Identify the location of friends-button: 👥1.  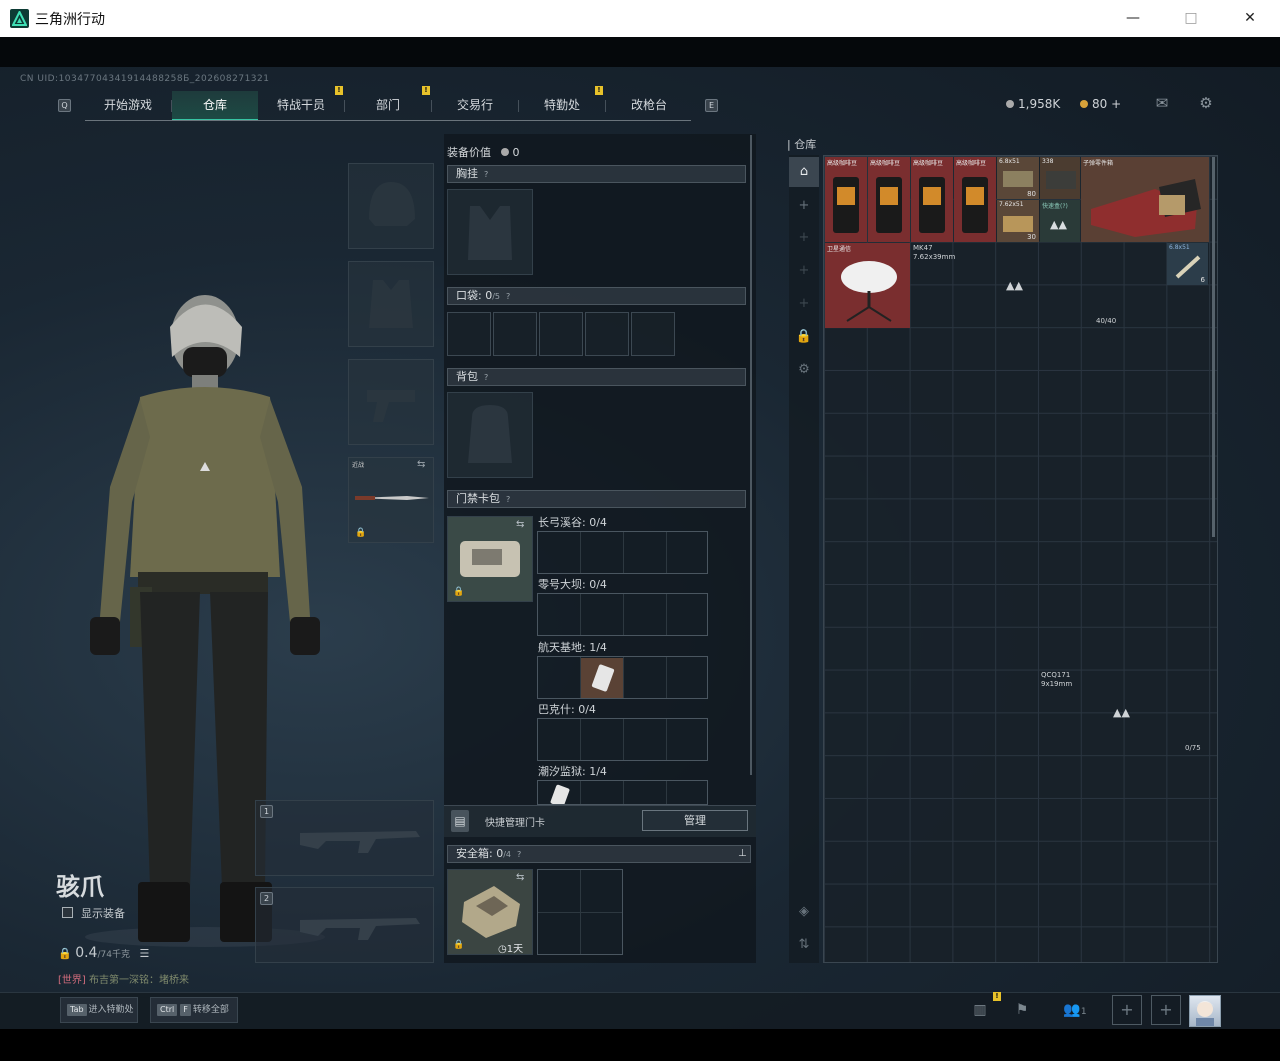
(1075, 1010).